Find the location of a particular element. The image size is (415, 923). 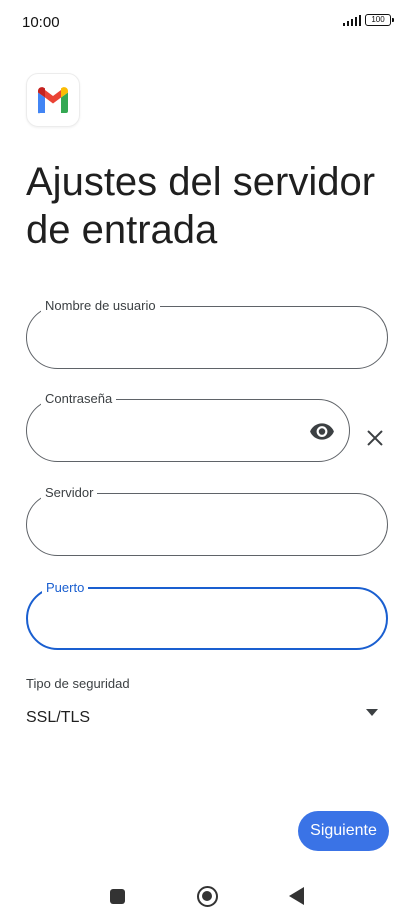

security-type-select: SSL/TLS is located at coordinates (207, 718).